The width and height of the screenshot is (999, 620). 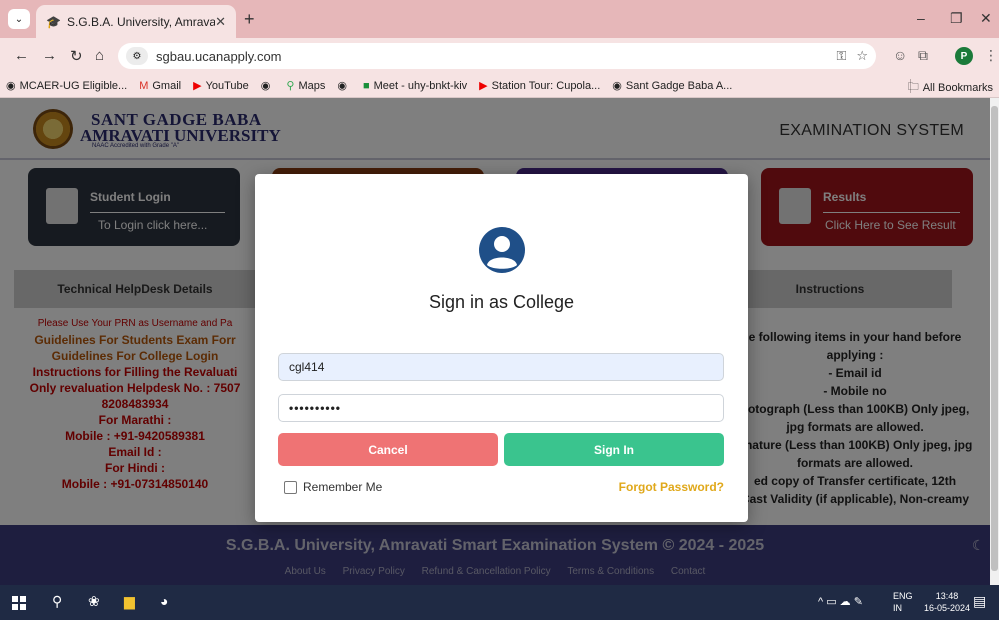 What do you see at coordinates (144, 85) in the screenshot?
I see `gmail-icon: M` at bounding box center [144, 85].